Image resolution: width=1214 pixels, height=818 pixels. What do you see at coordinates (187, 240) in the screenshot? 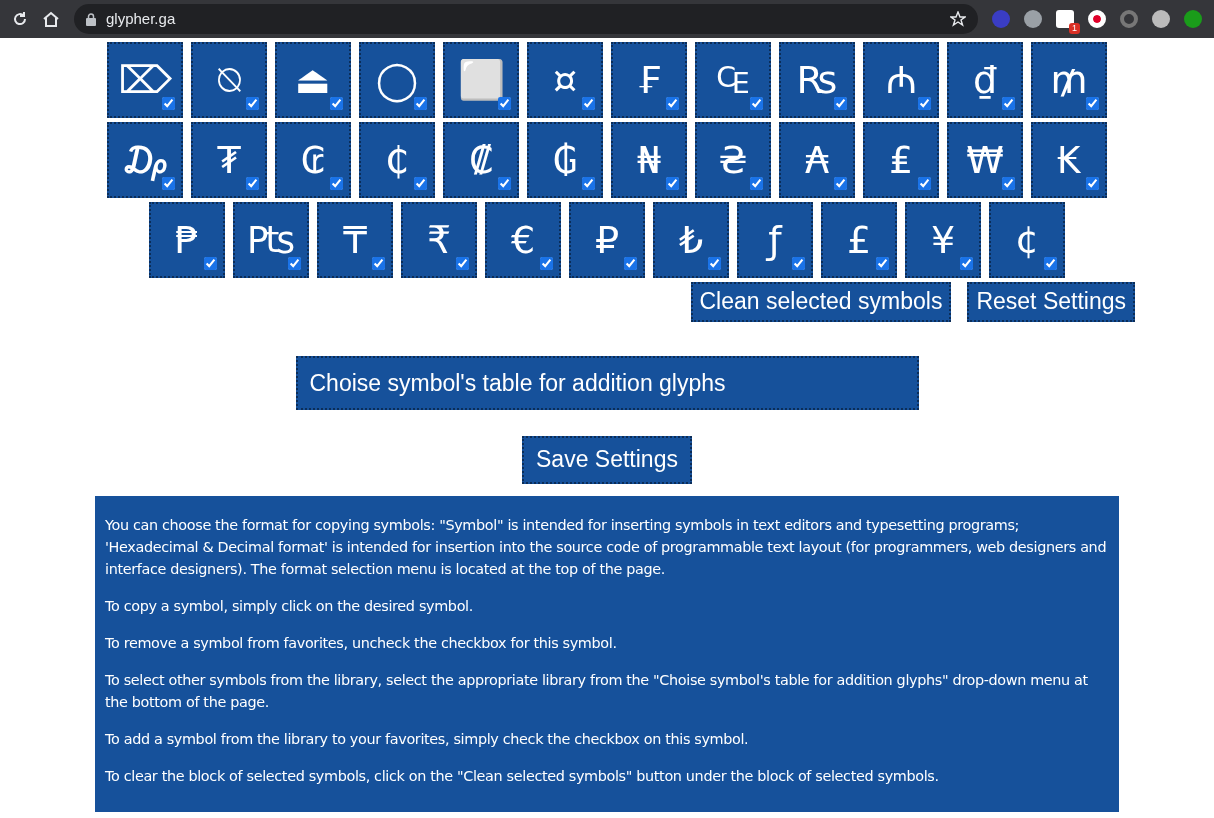
I see `symbol-tile: ₱` at bounding box center [187, 240].